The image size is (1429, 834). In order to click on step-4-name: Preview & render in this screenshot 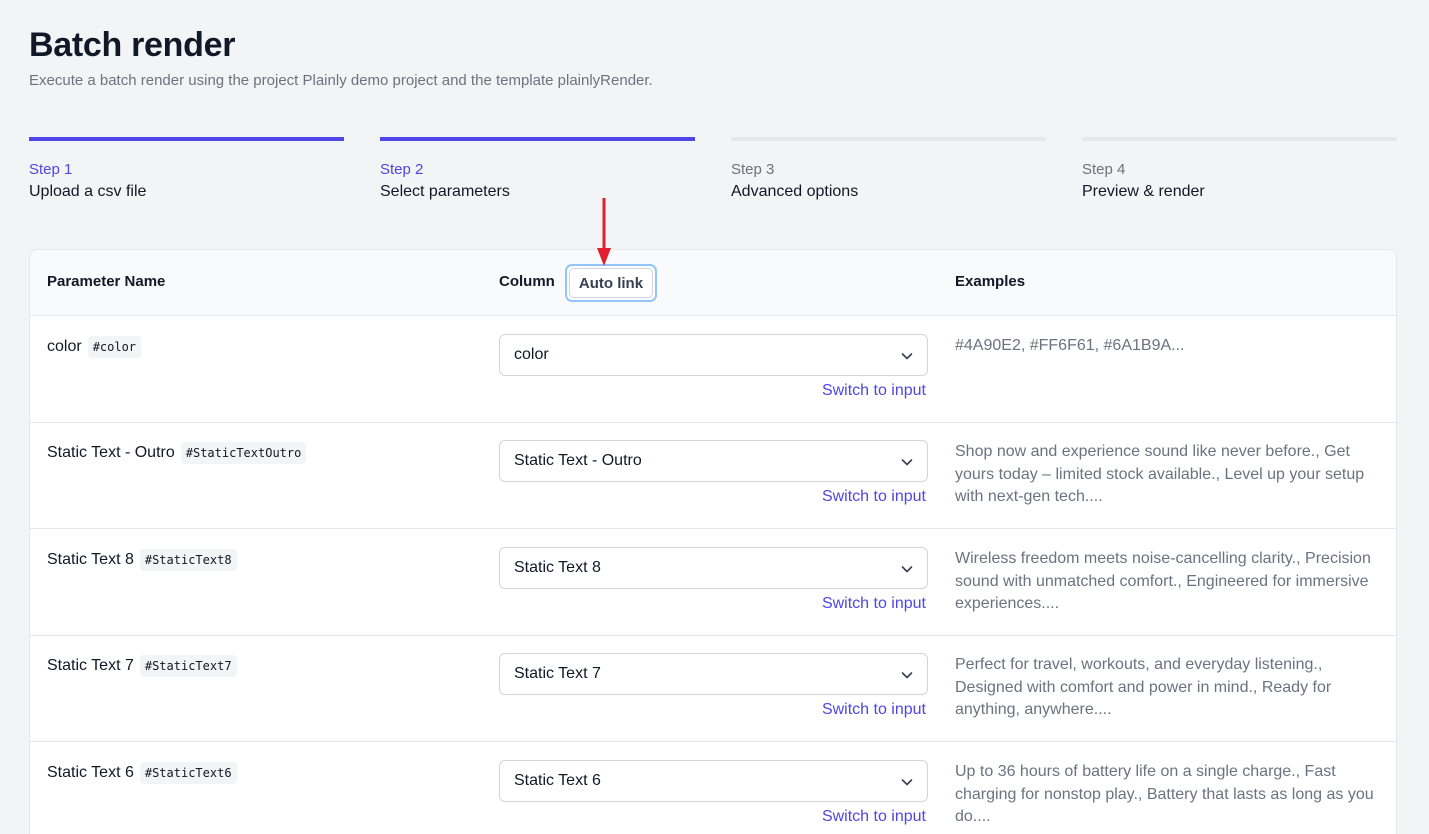, I will do `click(1143, 191)`.